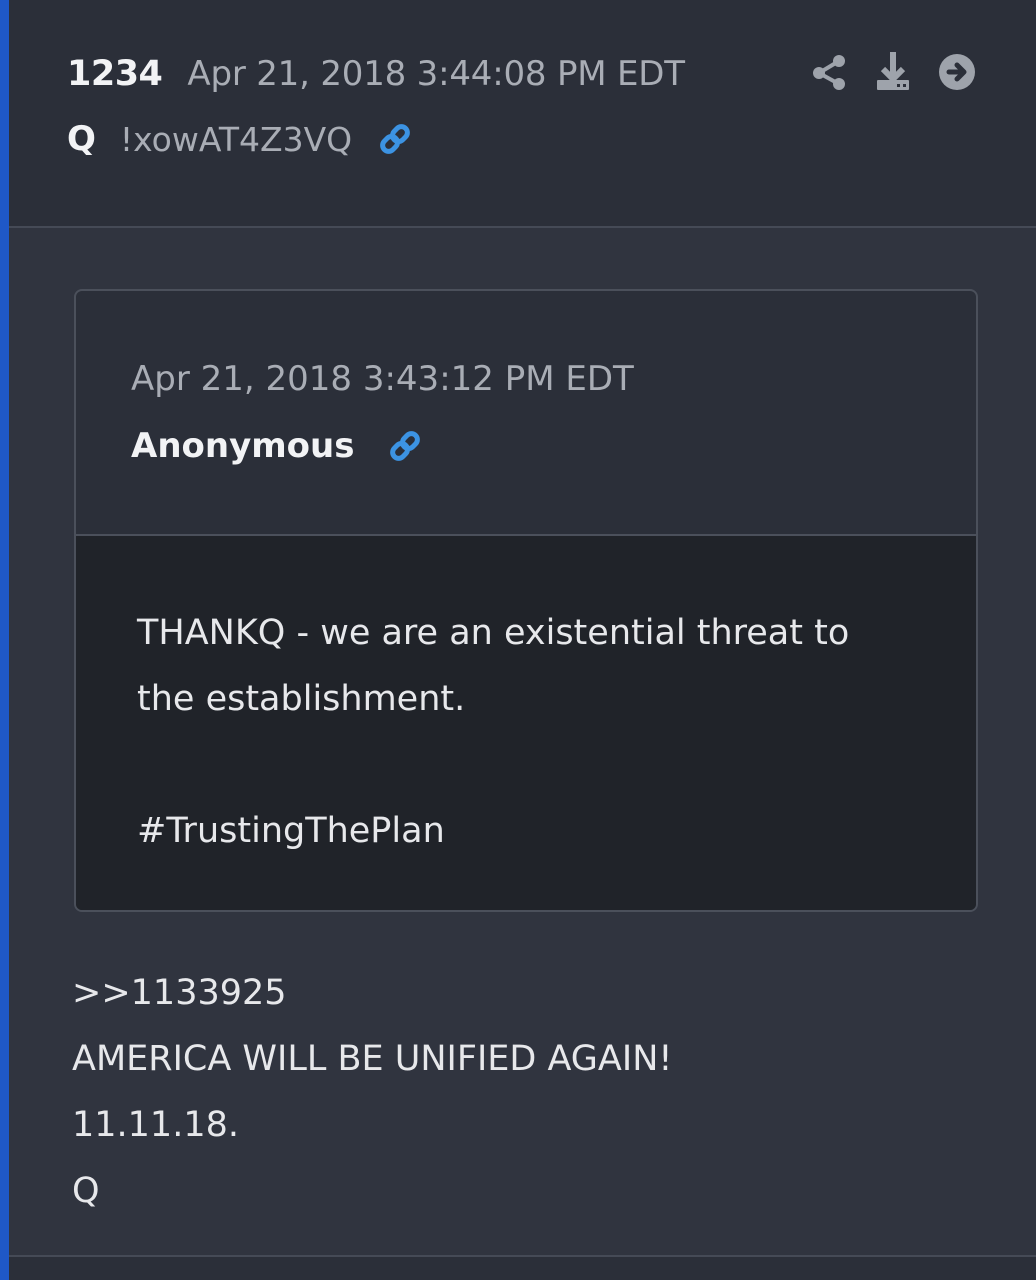  I want to click on post-meta-row: 1234 Apr 21, 2018 3:44:08 PM EDT, so click(376, 74).